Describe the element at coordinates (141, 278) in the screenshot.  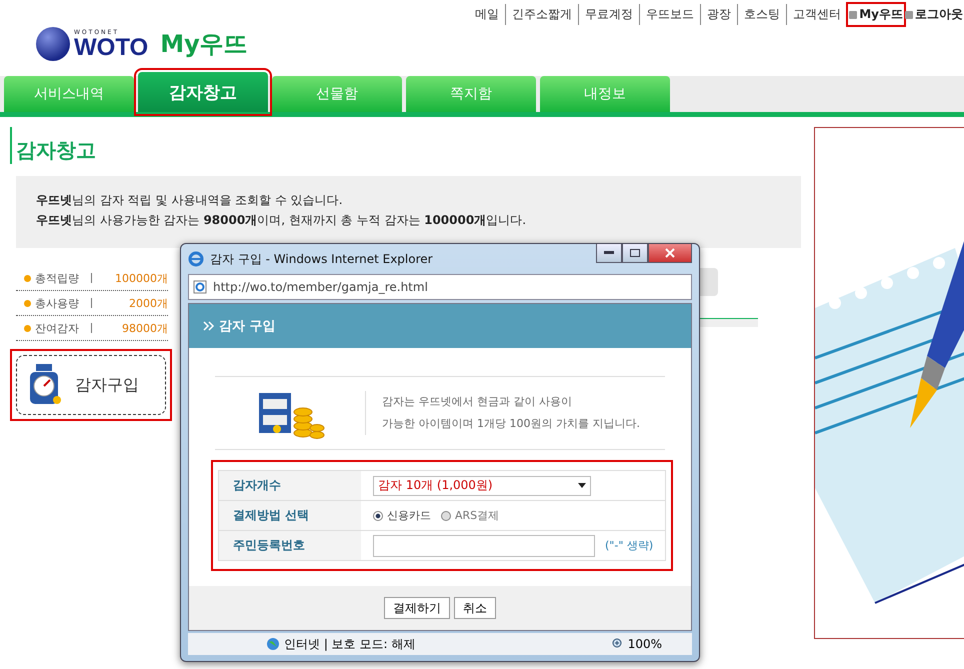
I see `stat-value: 100000개` at that location.